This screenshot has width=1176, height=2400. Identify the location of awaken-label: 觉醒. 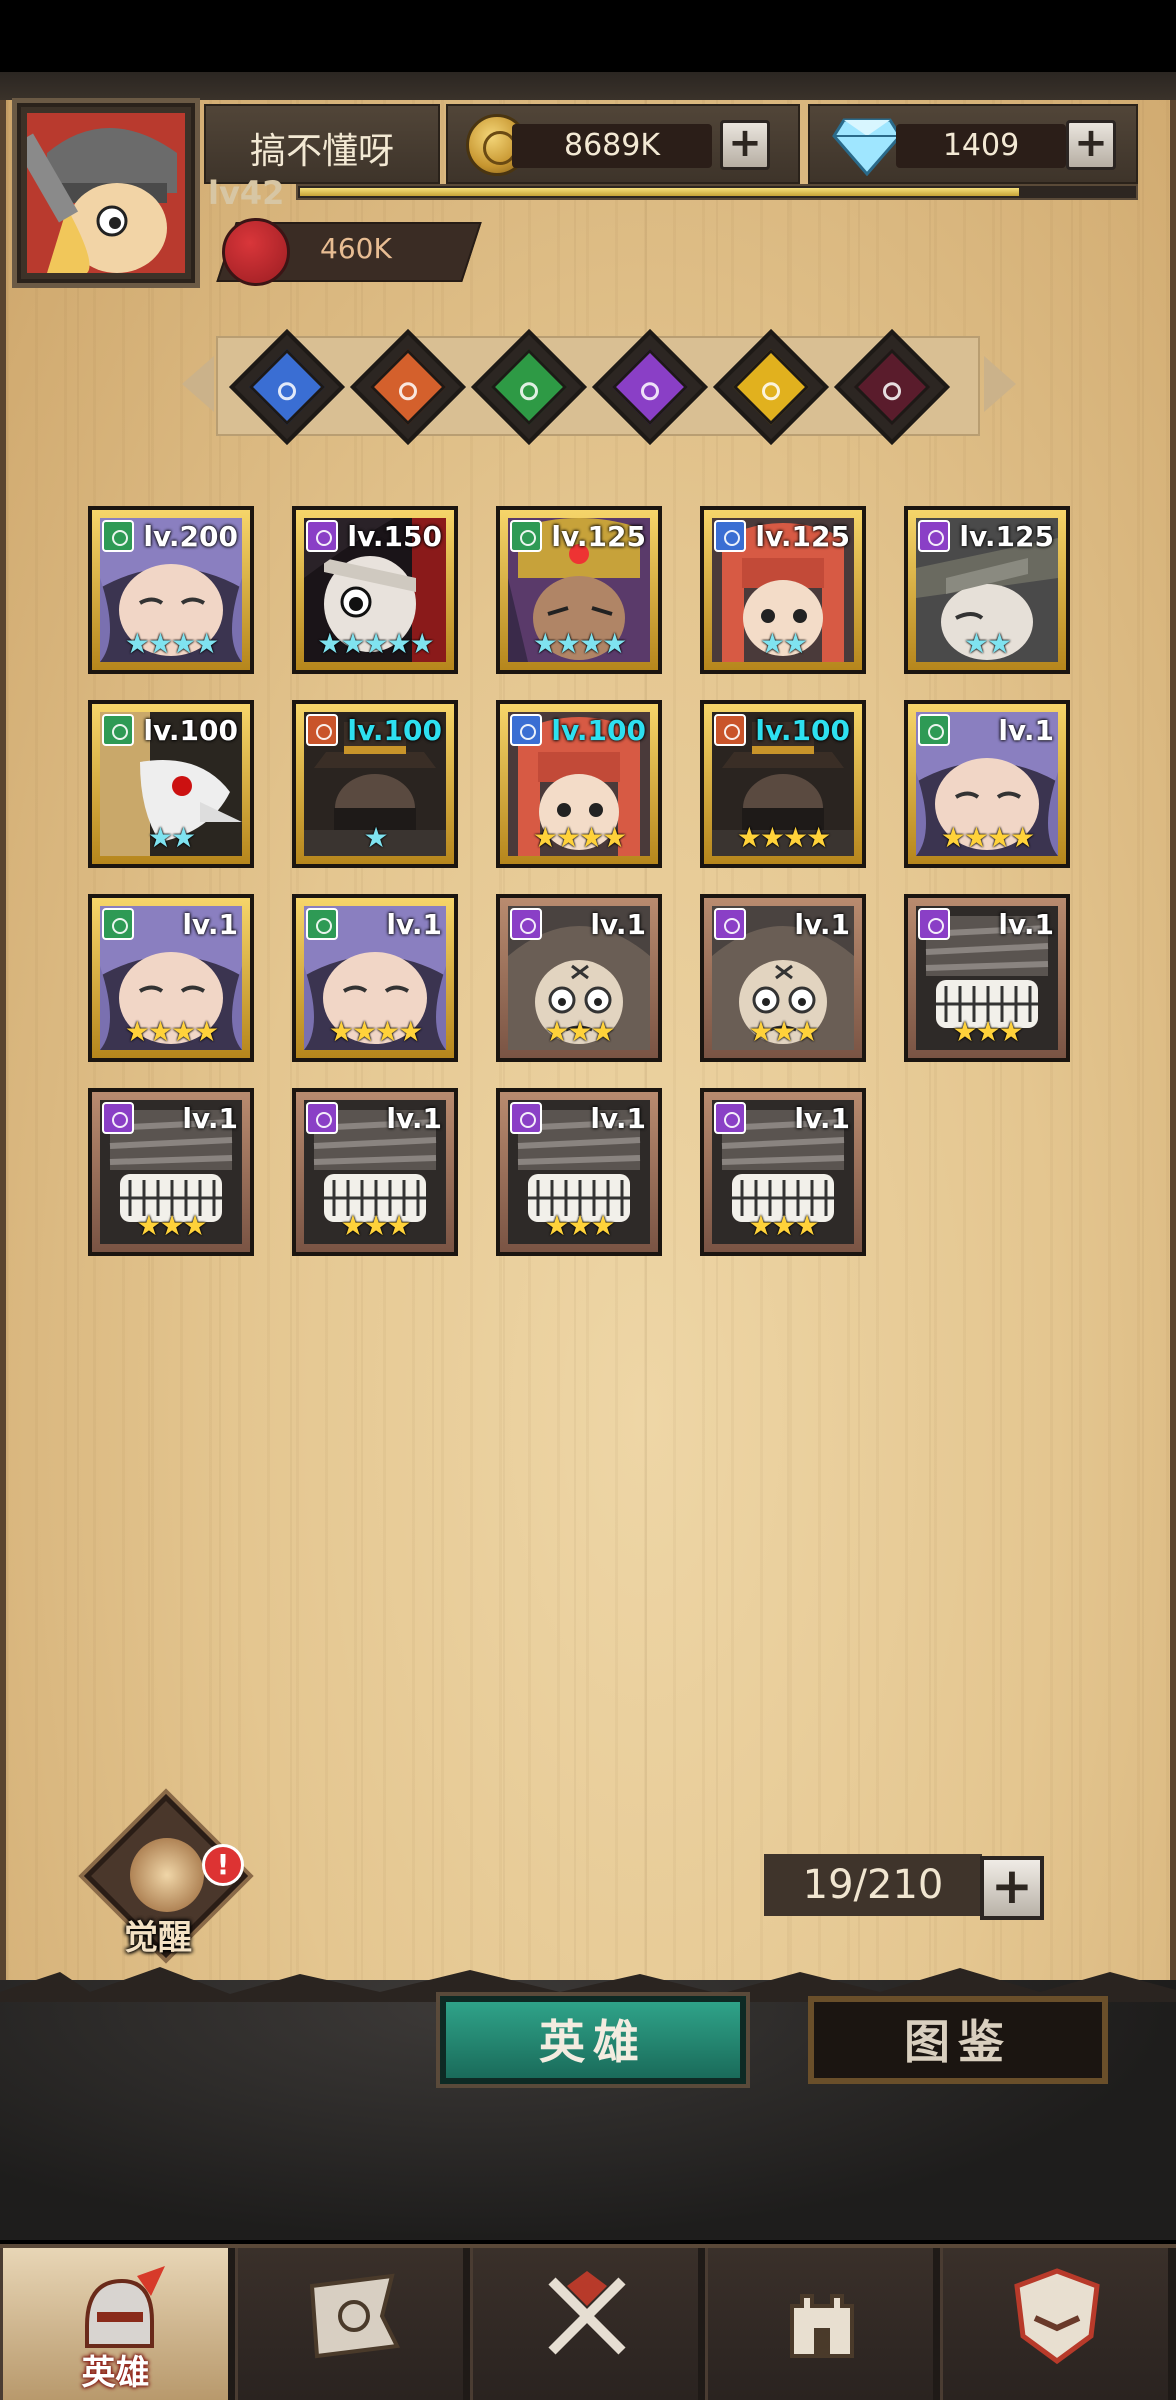
(158, 1938).